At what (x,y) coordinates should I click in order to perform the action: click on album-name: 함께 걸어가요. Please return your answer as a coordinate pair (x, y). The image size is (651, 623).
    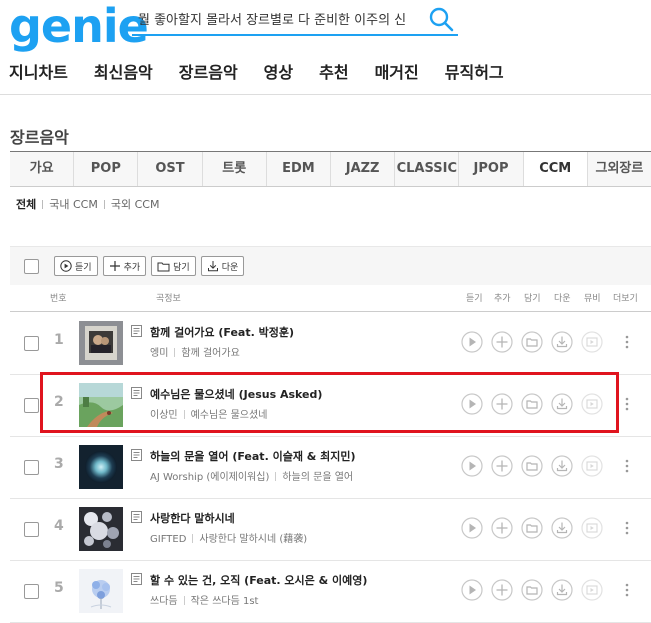
    Looking at the image, I should click on (210, 353).